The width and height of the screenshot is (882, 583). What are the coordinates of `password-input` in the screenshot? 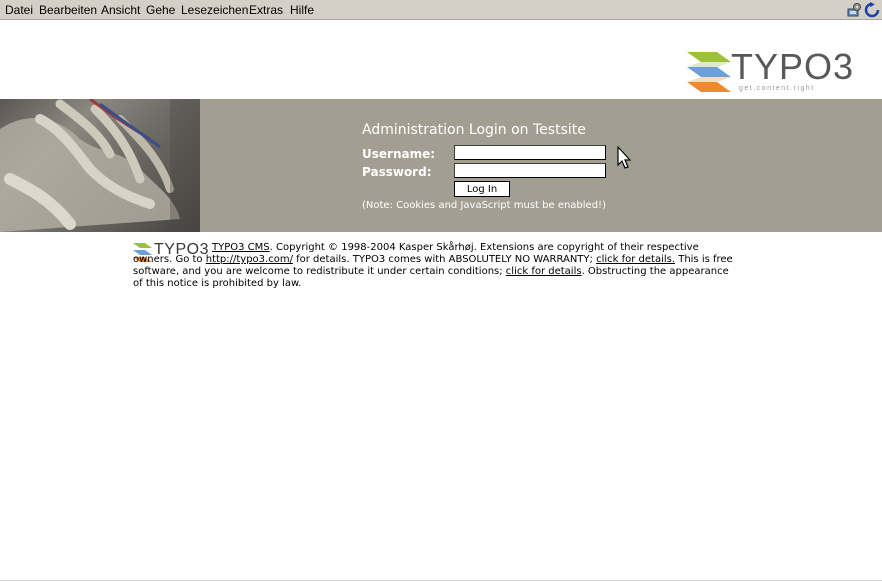 It's located at (530, 170).